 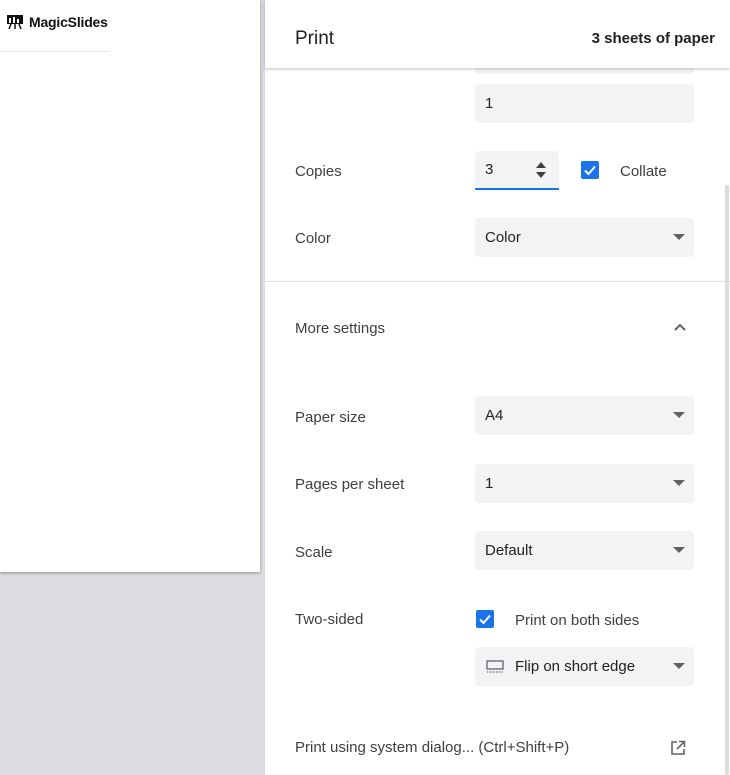 I want to click on scale-select: Default, so click(x=584, y=550).